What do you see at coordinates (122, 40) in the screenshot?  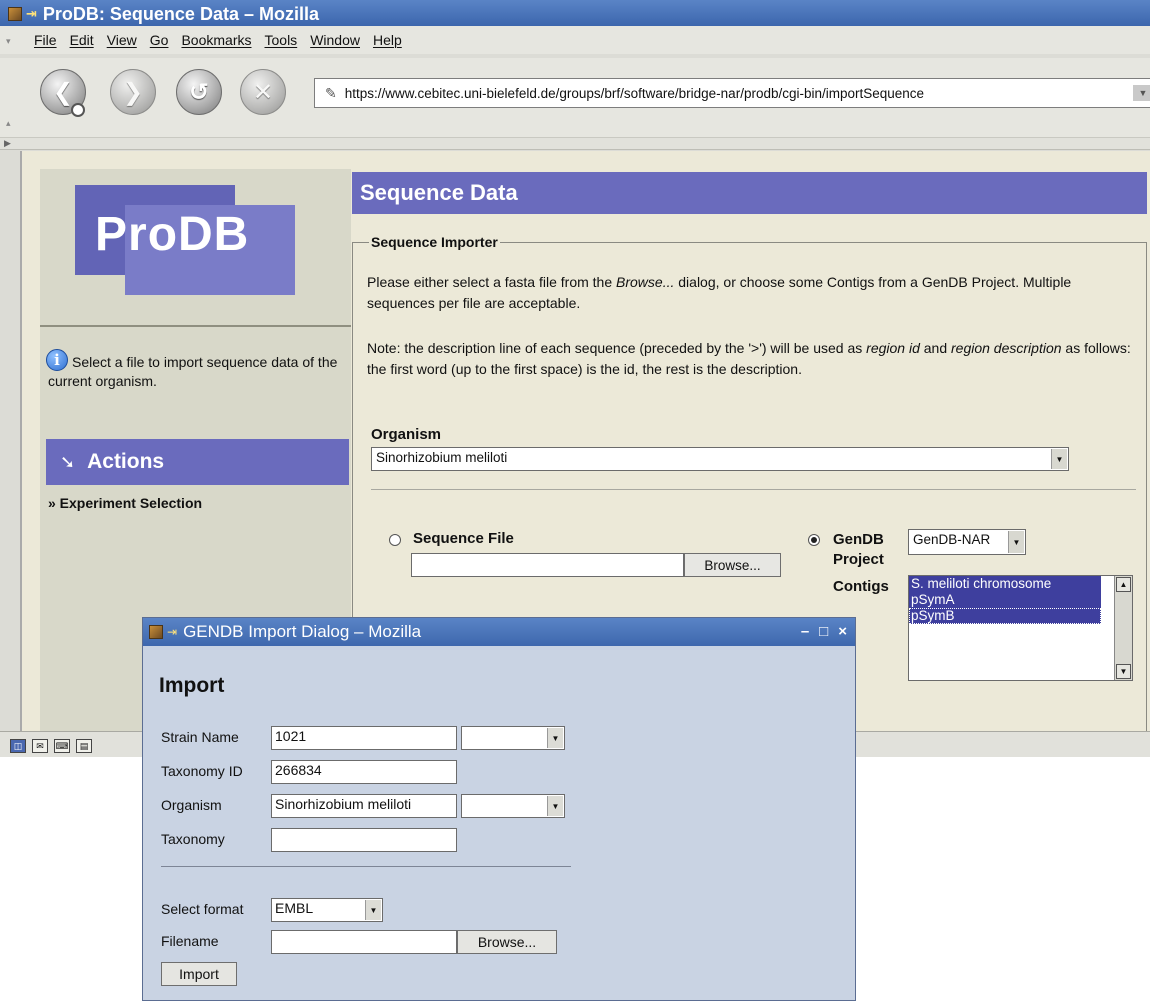 I see `menu-view: View` at bounding box center [122, 40].